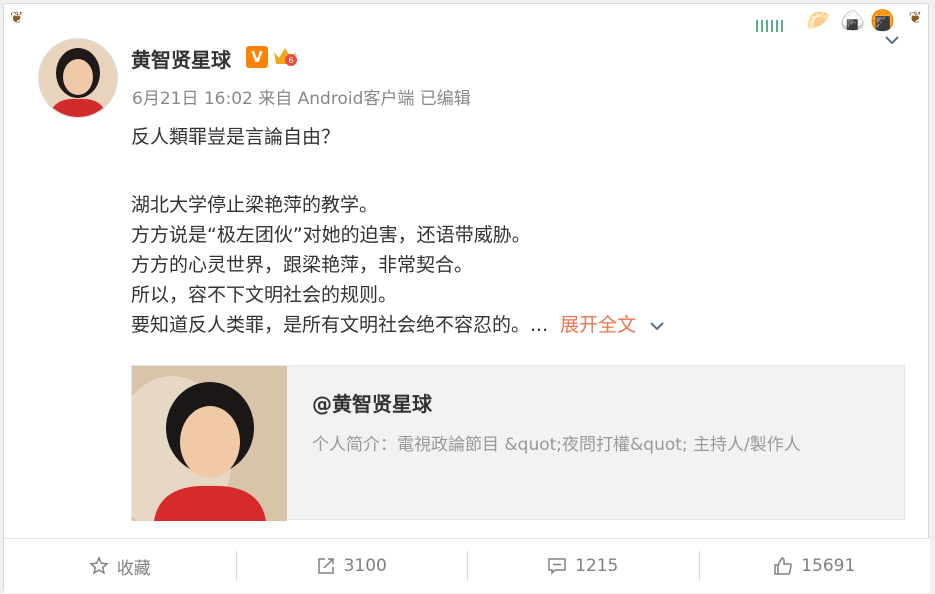 The image size is (935, 594). I want to click on expand-full-text-link: 展开全文, so click(598, 325).